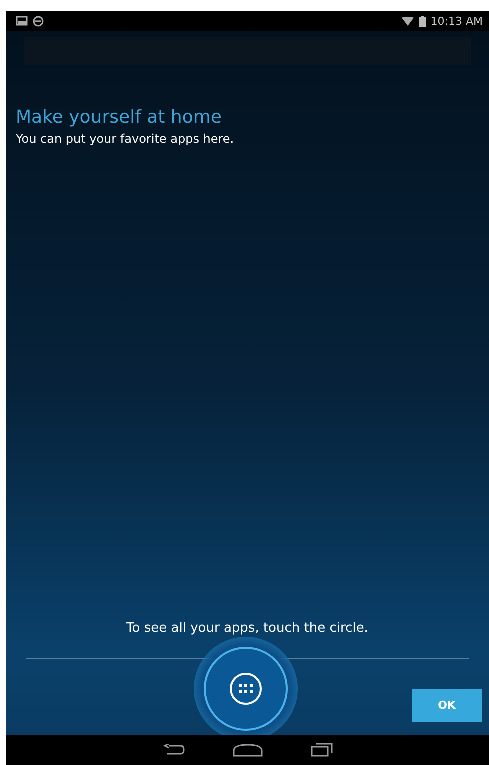 Image resolution: width=489 pixels, height=765 pixels. Describe the element at coordinates (119, 117) in the screenshot. I see `intro-title: Make yourself at home` at that location.